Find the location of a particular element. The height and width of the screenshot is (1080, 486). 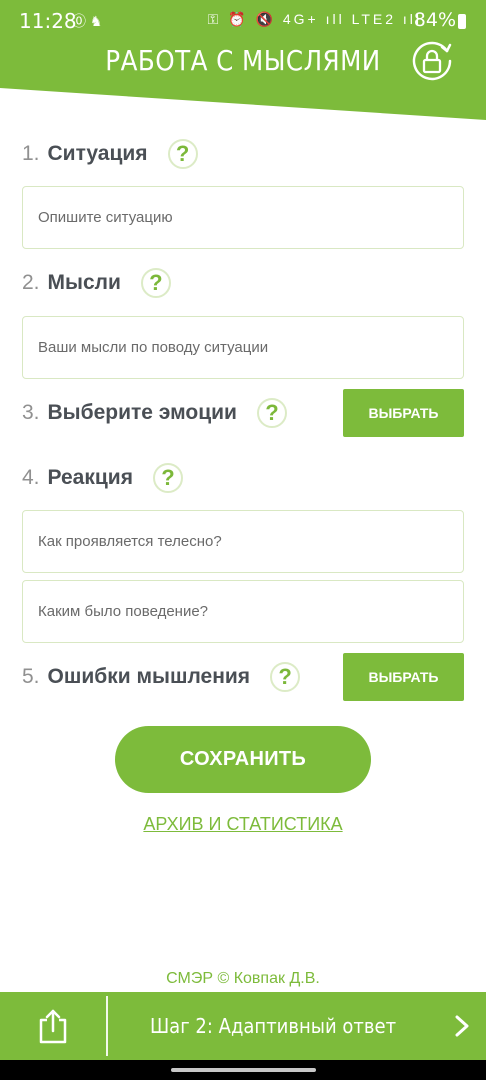

system-status-icons: ⚿ ⏰ 🔇 4G+ ıll LTE2 ıll is located at coordinates (314, 19).